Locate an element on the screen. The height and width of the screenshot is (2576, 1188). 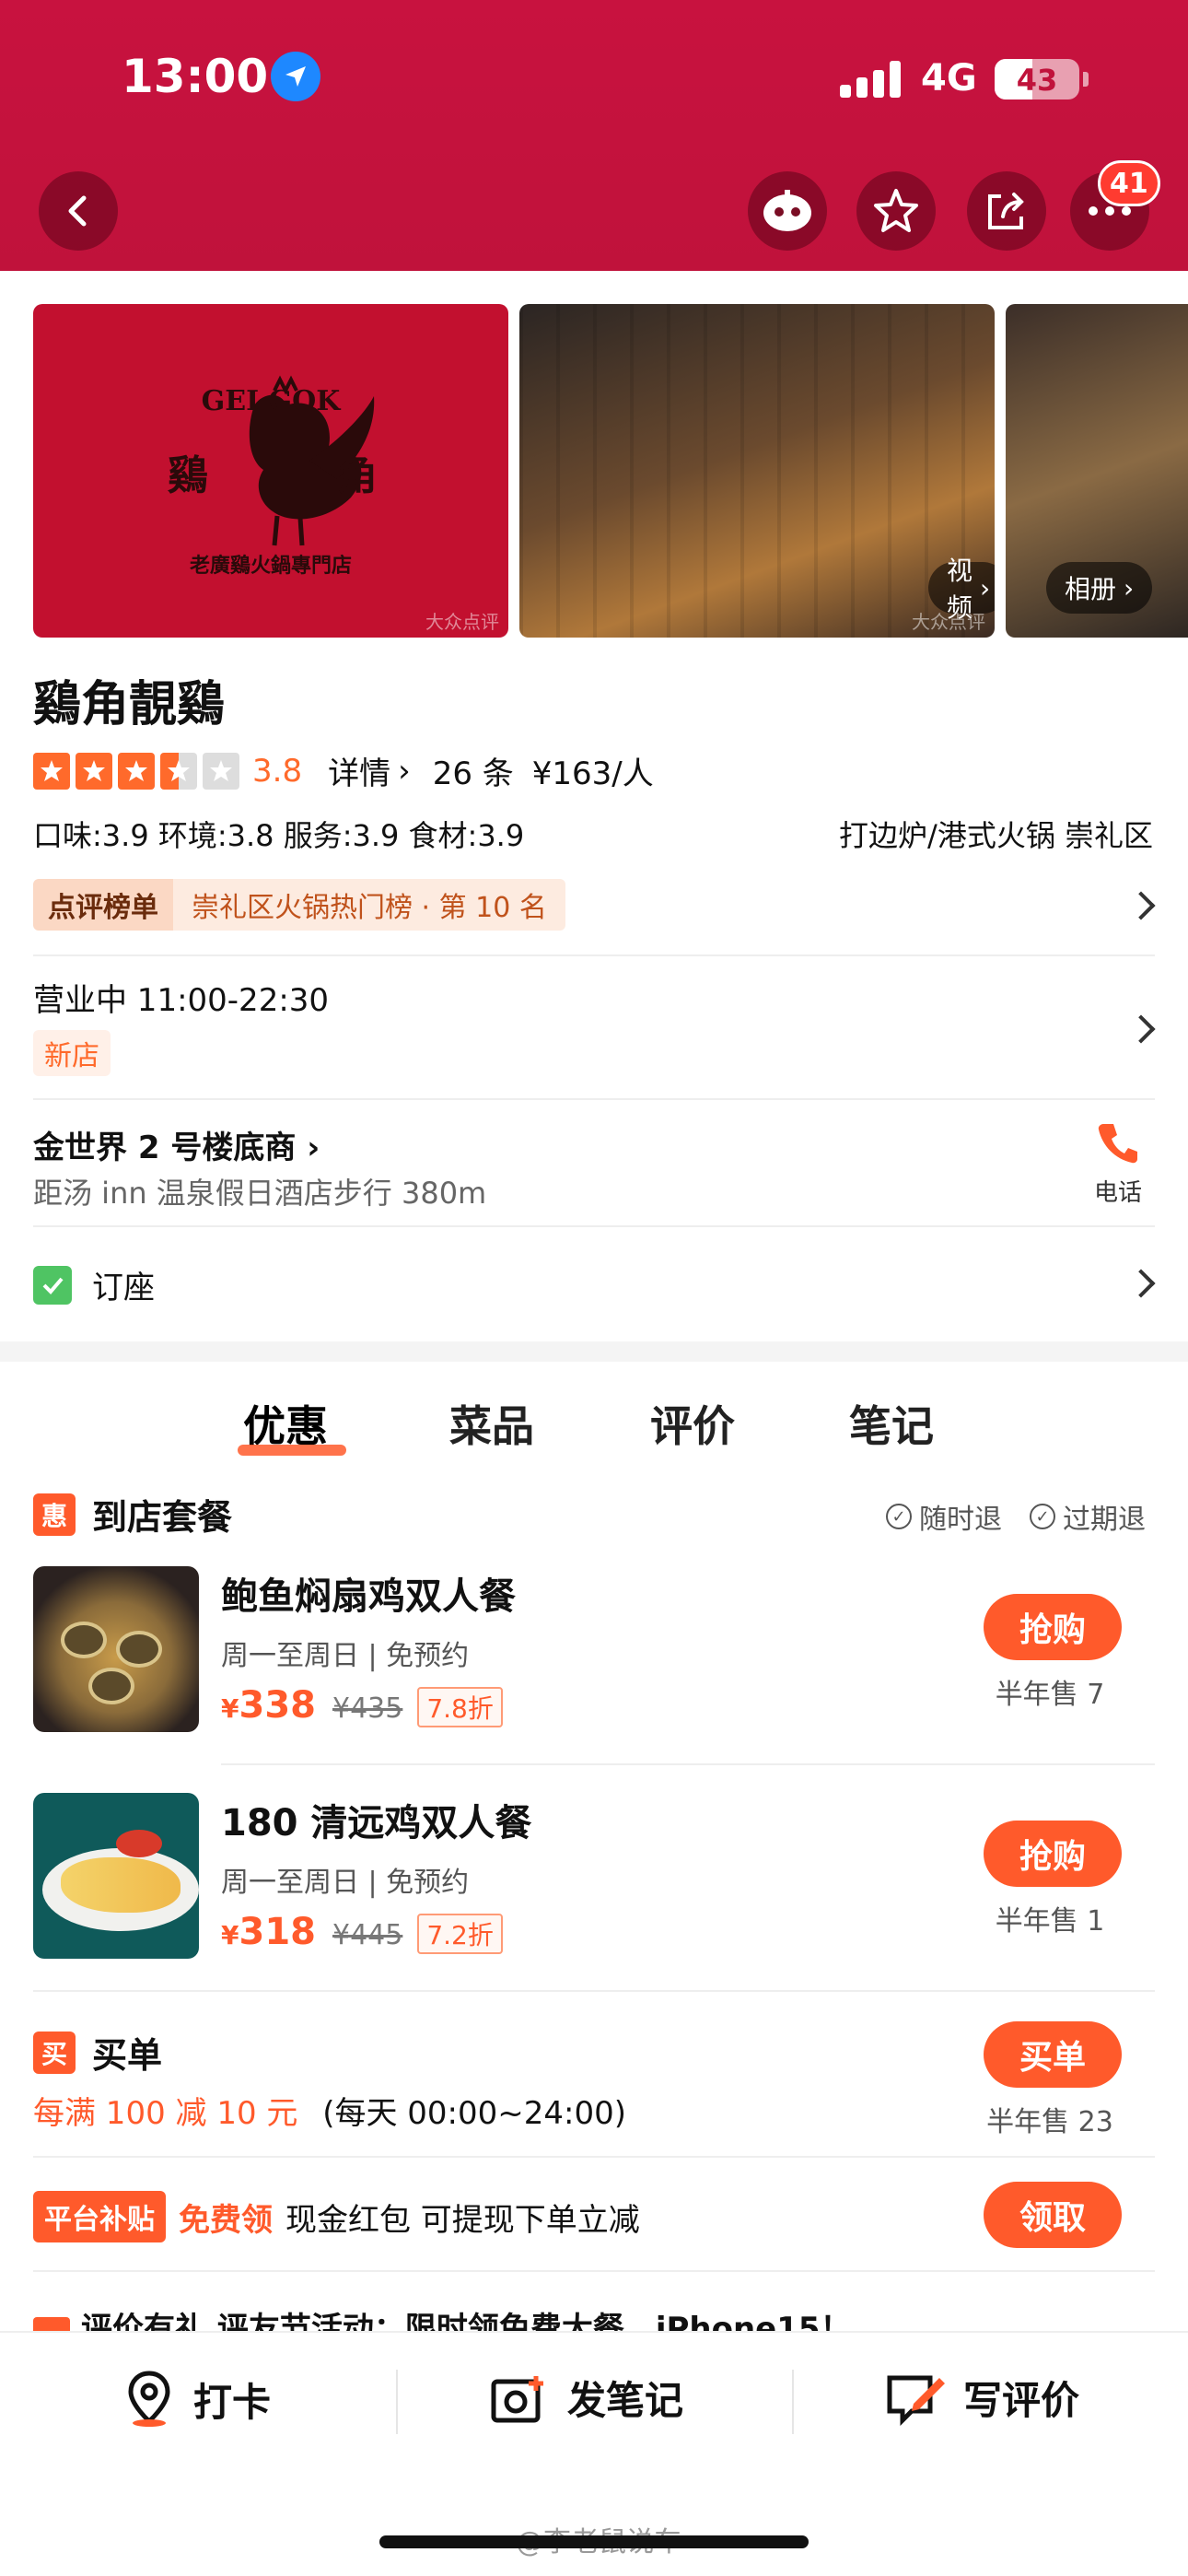
pay-icon: 买 is located at coordinates (54, 2052).